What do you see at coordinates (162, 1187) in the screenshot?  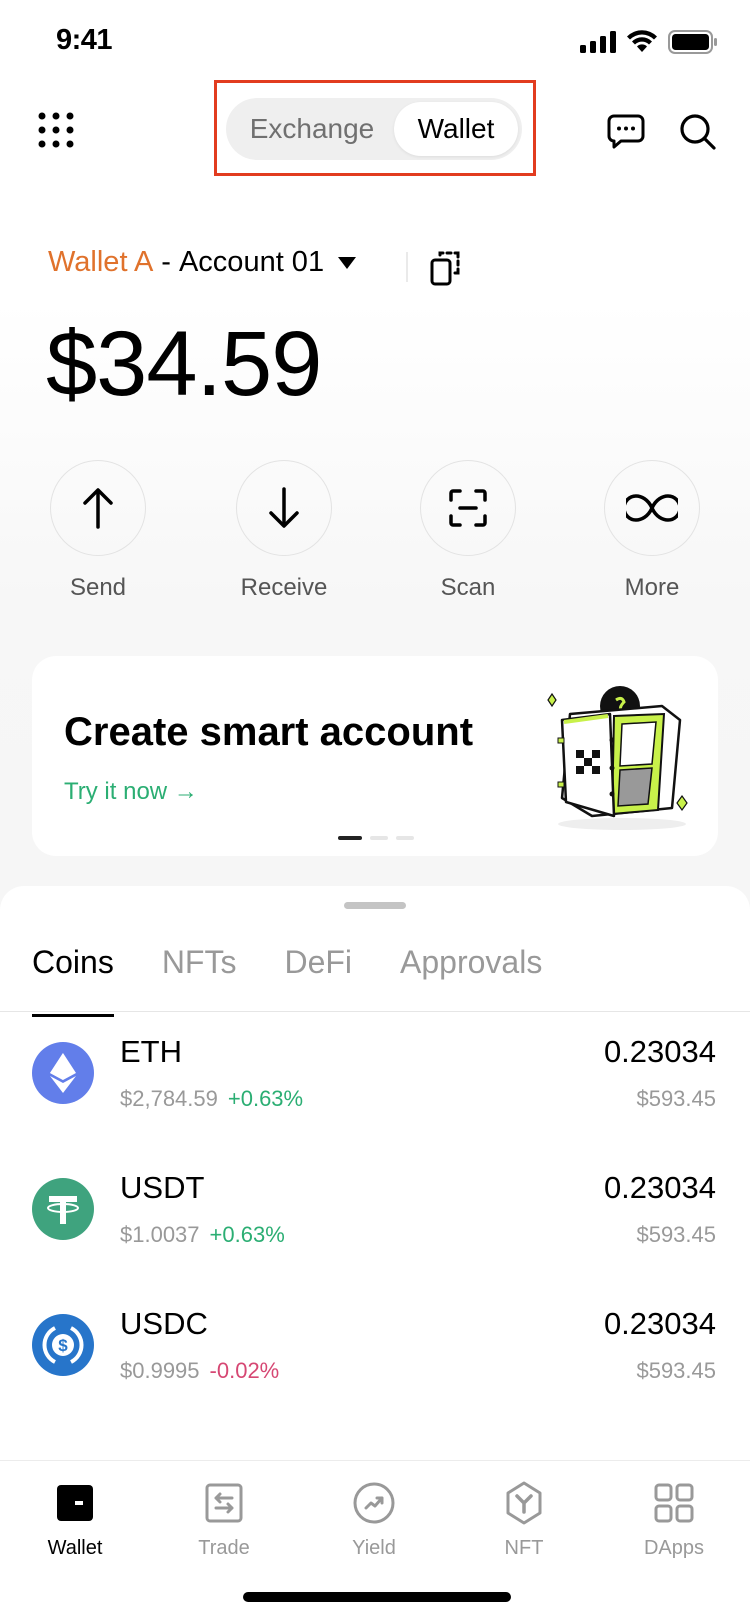 I see `coin-symbol: USDT` at bounding box center [162, 1187].